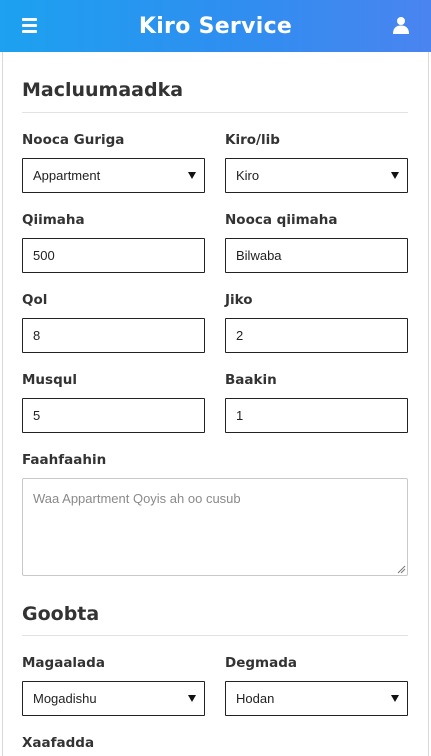 The height and width of the screenshot is (756, 431). I want to click on app-header: Kiro Service, so click(215, 26).